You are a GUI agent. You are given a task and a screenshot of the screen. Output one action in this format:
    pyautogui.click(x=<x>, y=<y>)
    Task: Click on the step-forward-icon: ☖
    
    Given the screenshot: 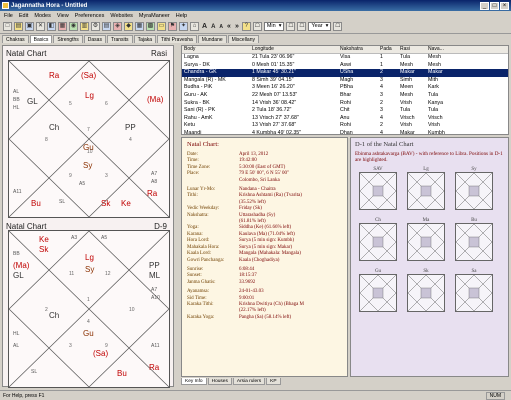 What is the action you would take?
    pyautogui.click(x=302, y=26)
    